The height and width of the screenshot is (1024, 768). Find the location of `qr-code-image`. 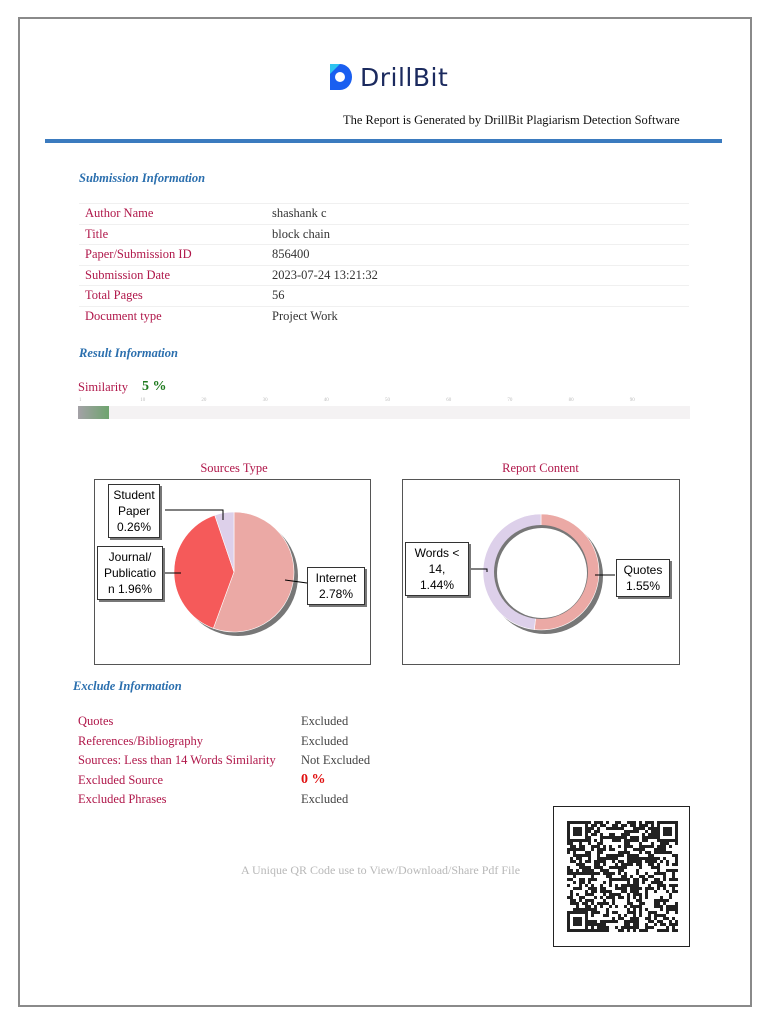

qr-code-image is located at coordinates (622, 876).